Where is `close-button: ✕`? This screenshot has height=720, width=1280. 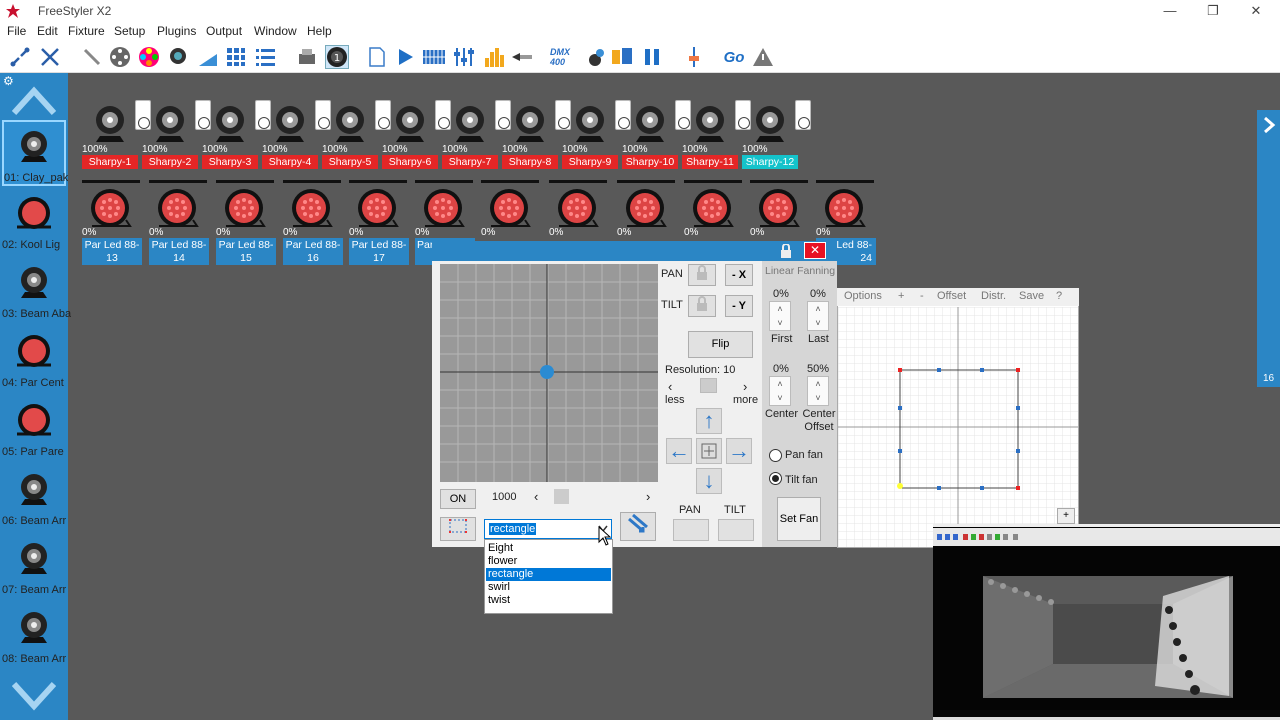
close-button: ✕ is located at coordinates (1256, 11).